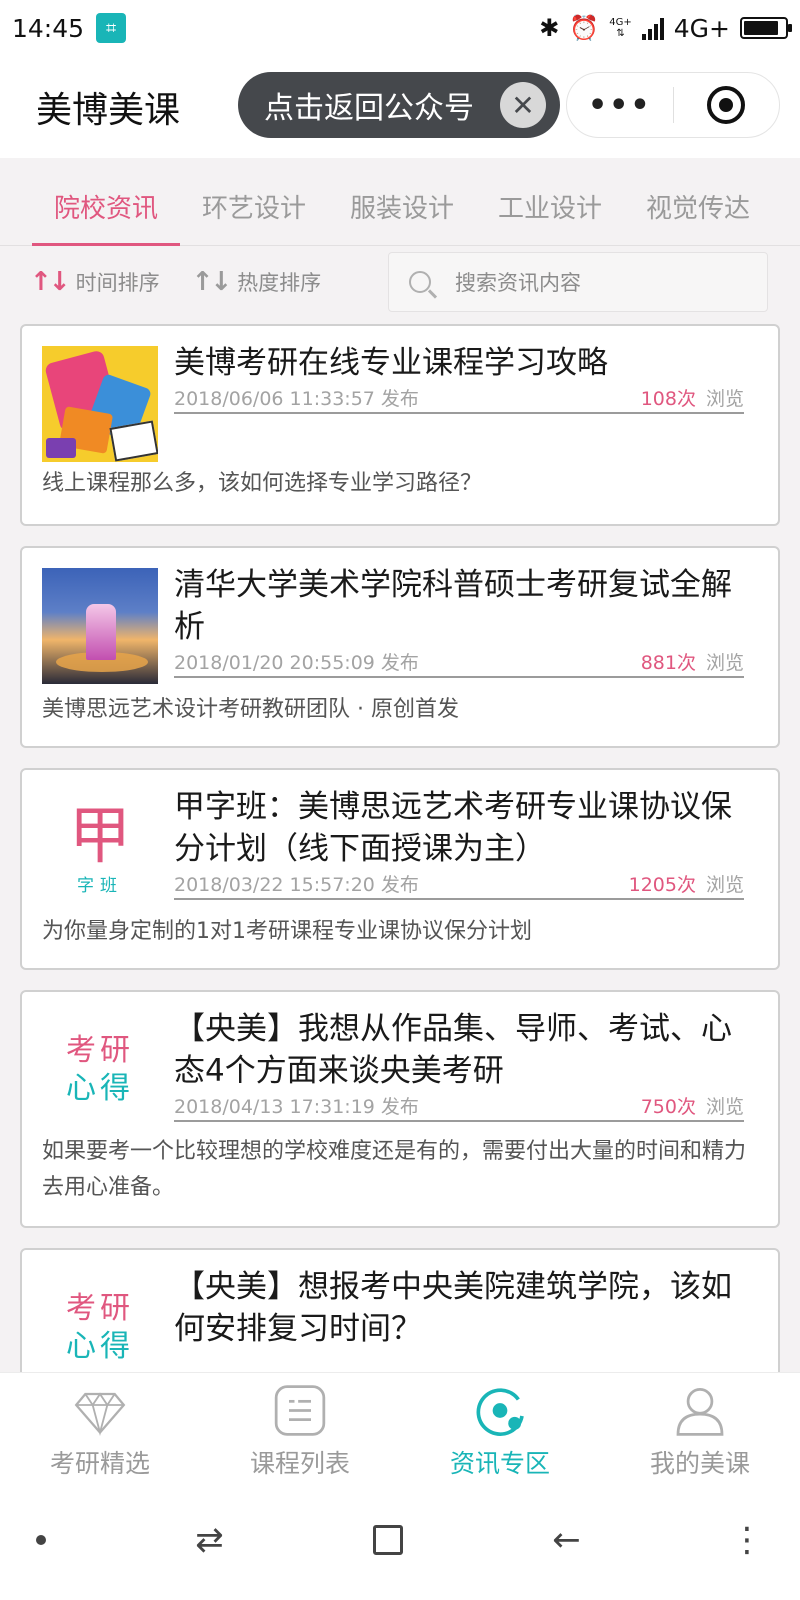  What do you see at coordinates (499, 1463) in the screenshot?
I see `tab-label: 资讯专区` at bounding box center [499, 1463].